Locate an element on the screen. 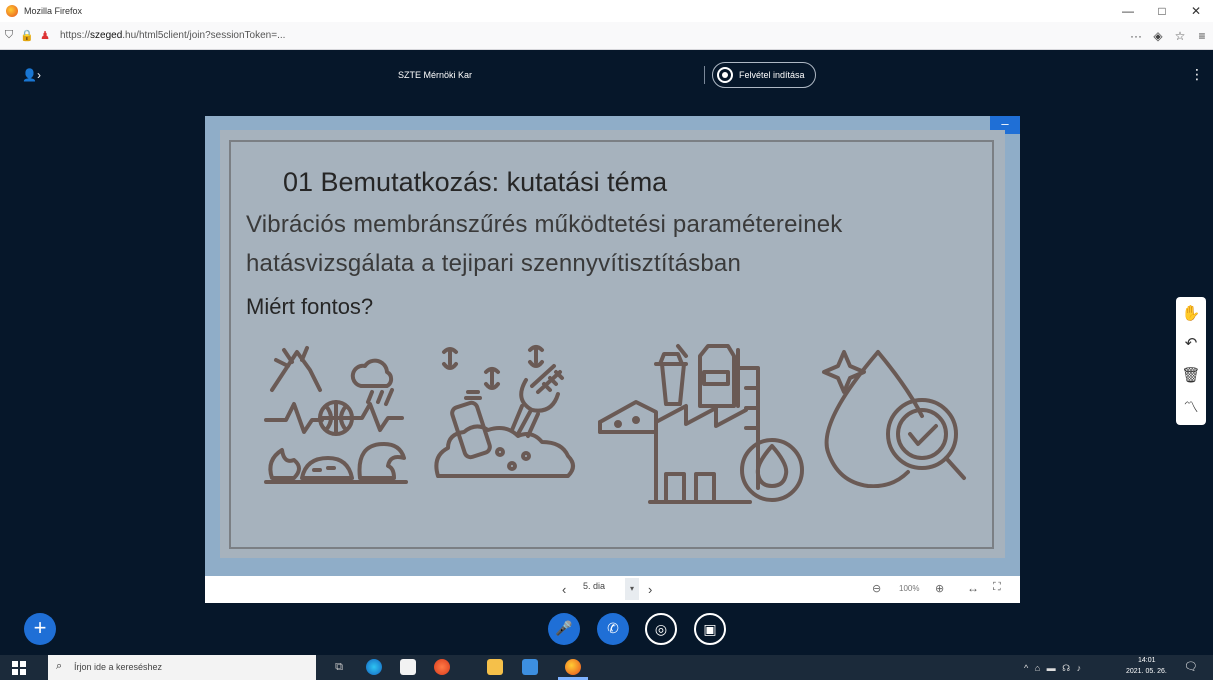 The height and width of the screenshot is (680, 1213). window-title: Mozilla Firefox is located at coordinates (53, 11).